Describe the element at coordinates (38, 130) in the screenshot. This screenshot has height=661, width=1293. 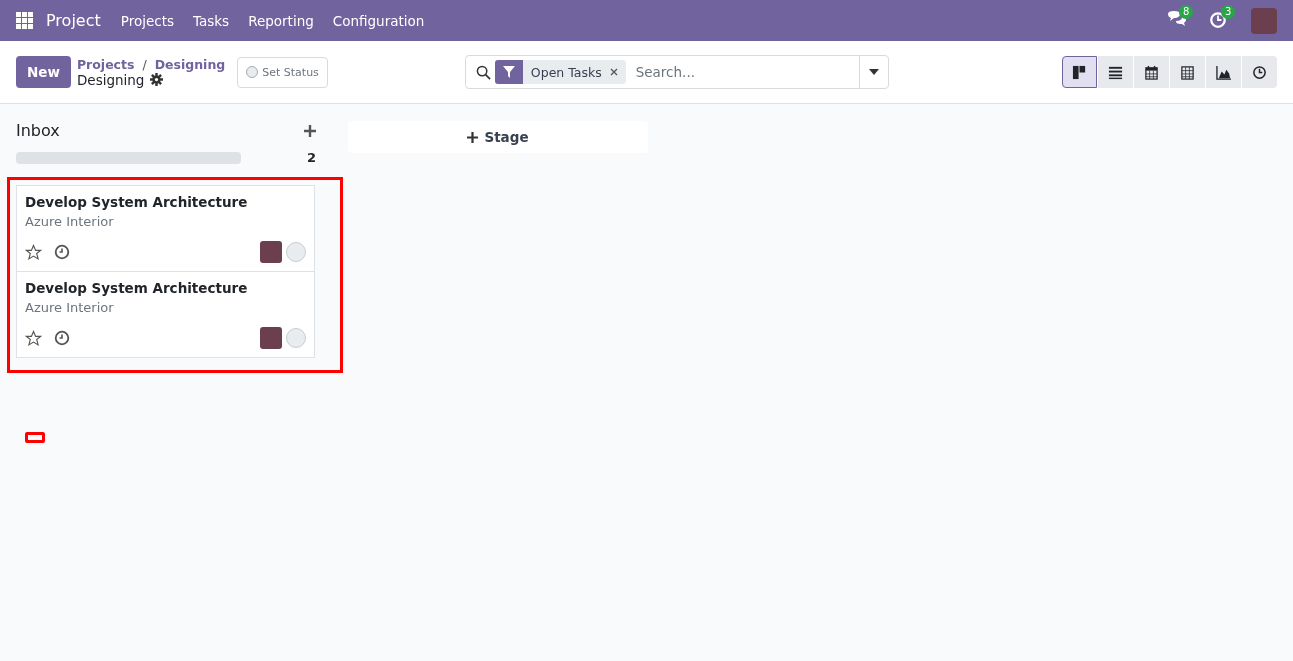
I see `column-title: Inbox` at that location.